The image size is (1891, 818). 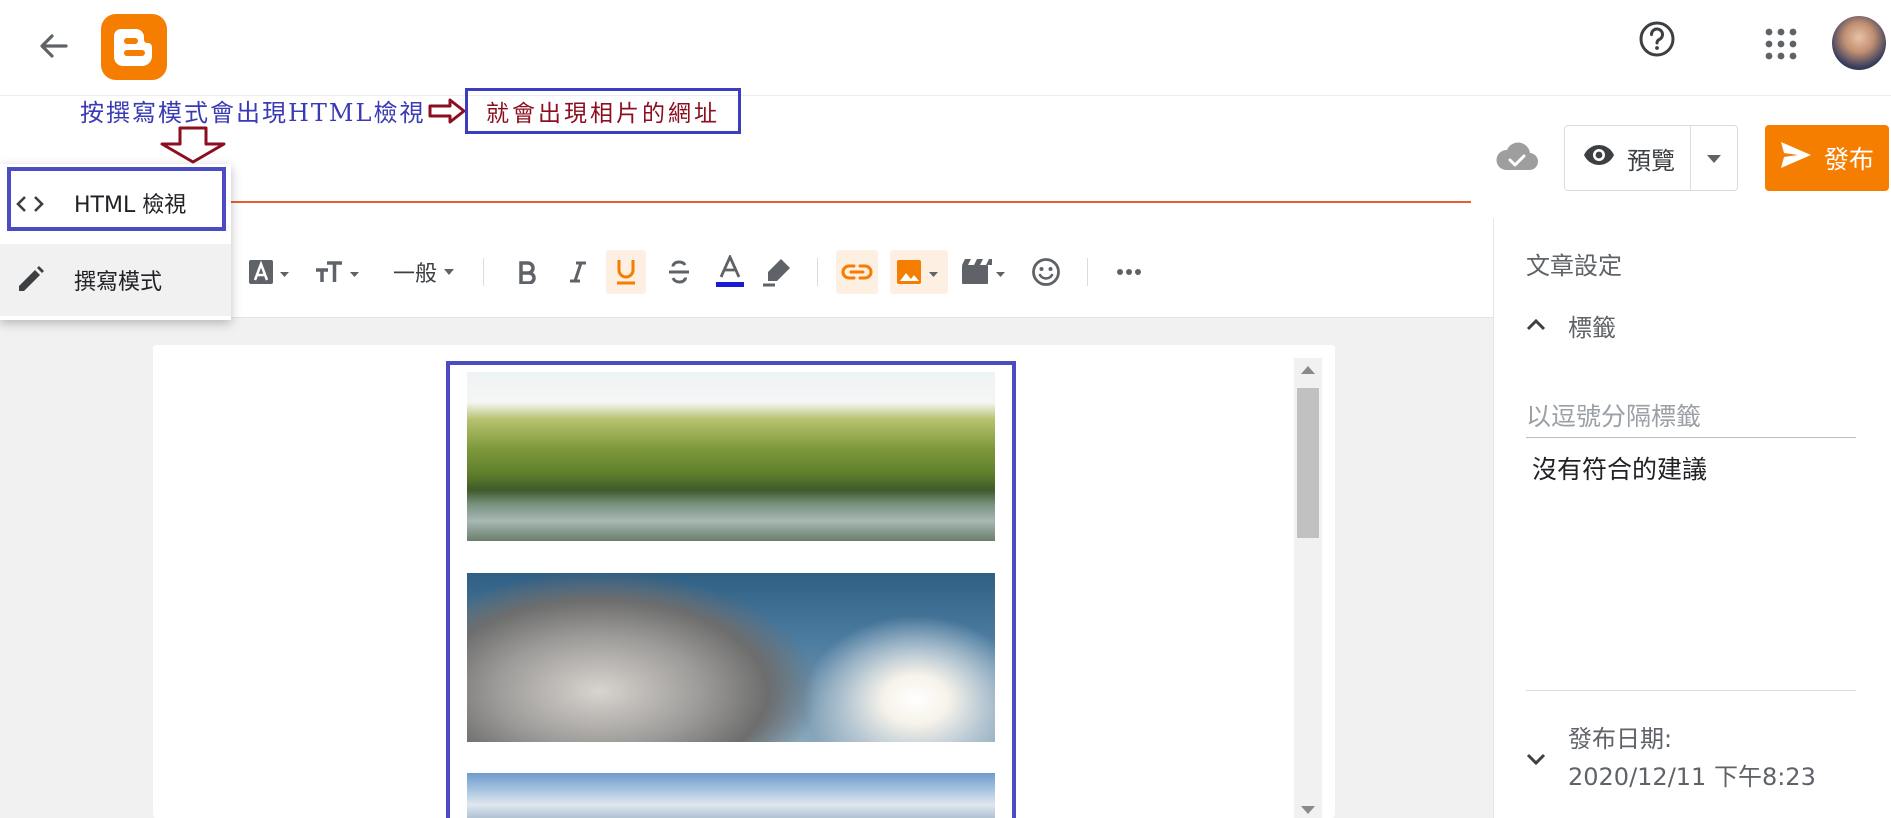 I want to click on menu-item-html-view: HTML 檢視, so click(x=115, y=203).